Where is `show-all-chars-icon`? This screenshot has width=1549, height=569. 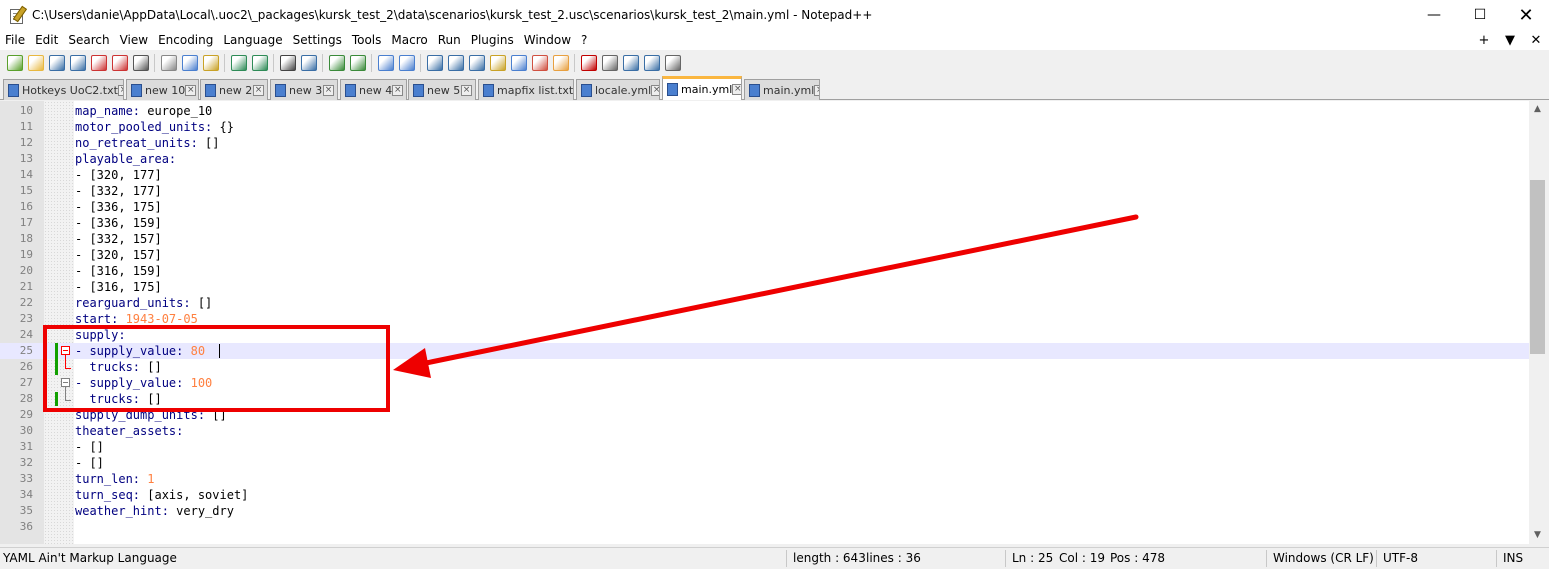 show-all-chars-icon is located at coordinates (455, 63).